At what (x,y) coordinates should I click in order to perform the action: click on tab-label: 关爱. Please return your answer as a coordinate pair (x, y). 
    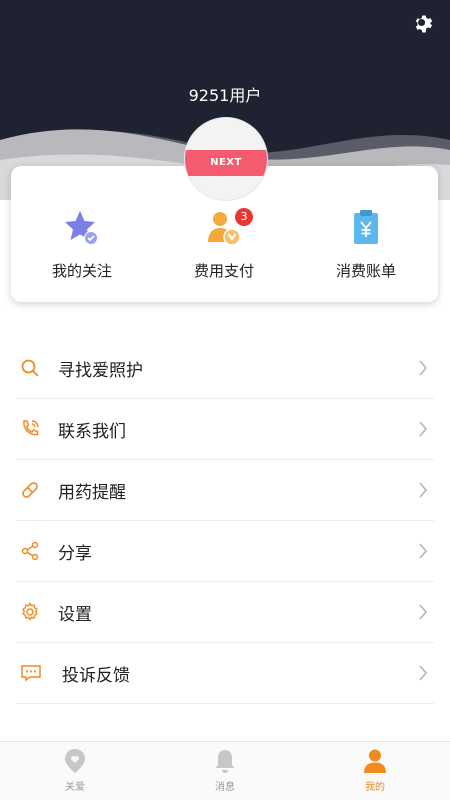
    Looking at the image, I should click on (75, 787).